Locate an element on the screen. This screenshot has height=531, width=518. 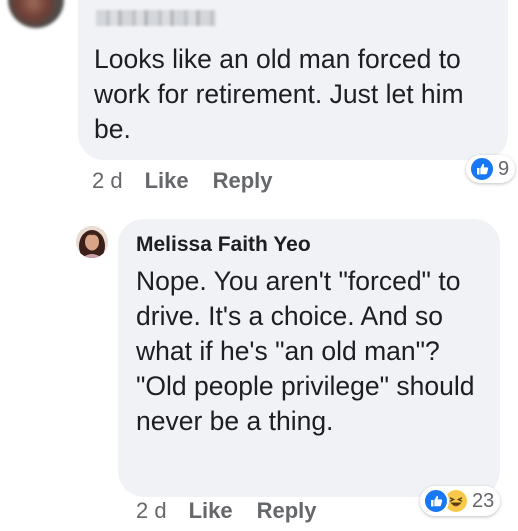
reaction-count: 23 is located at coordinates (483, 500).